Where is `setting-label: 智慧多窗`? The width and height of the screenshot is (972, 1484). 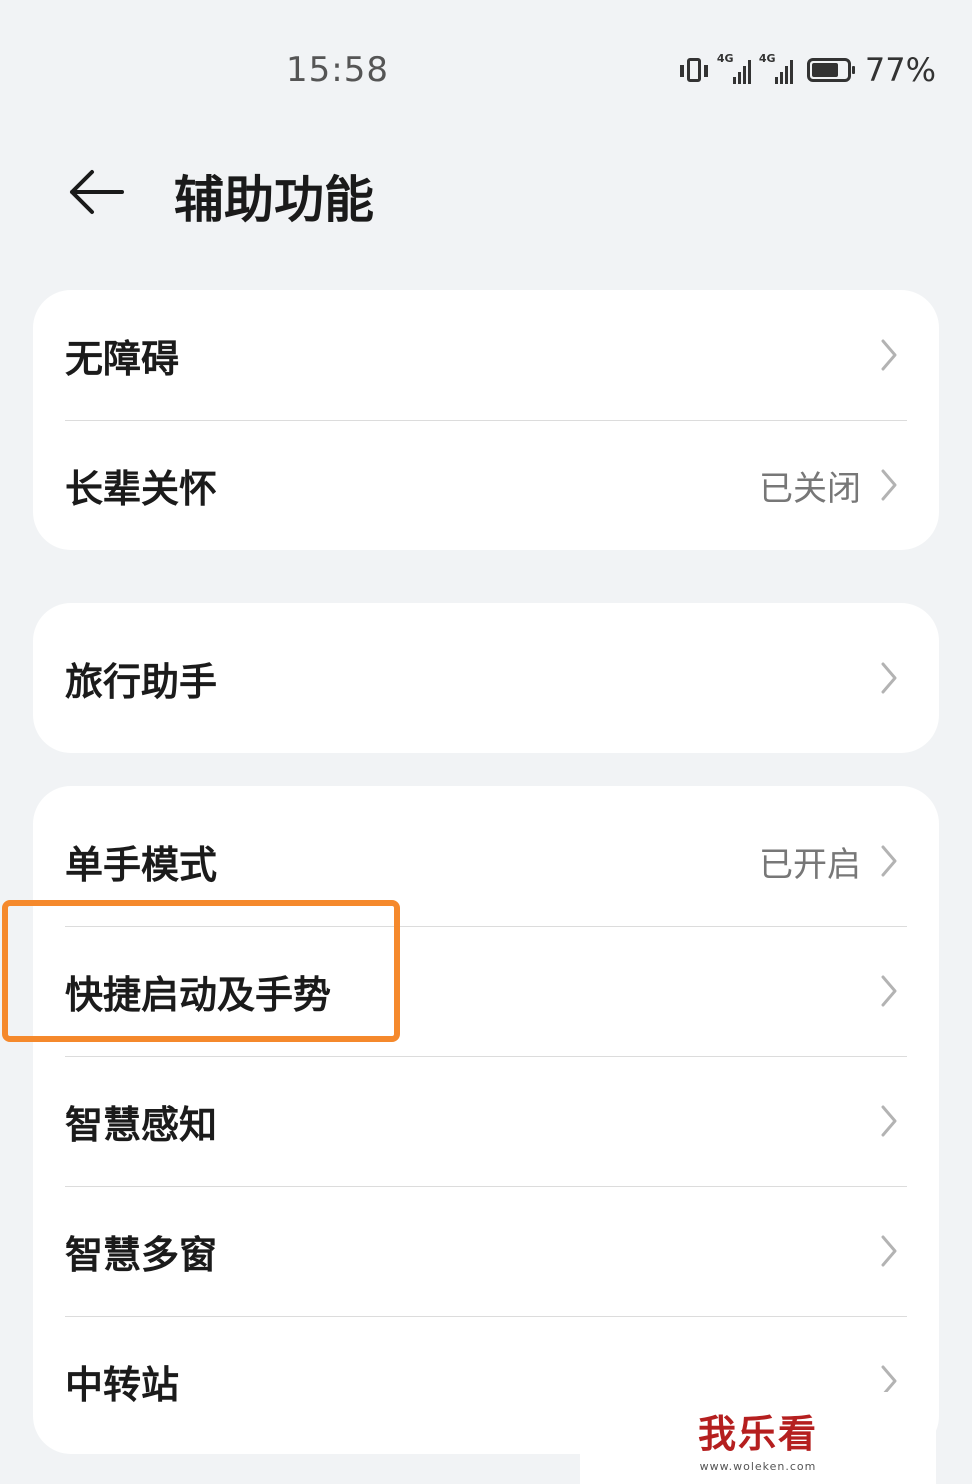 setting-label: 智慧多窗 is located at coordinates (141, 1254).